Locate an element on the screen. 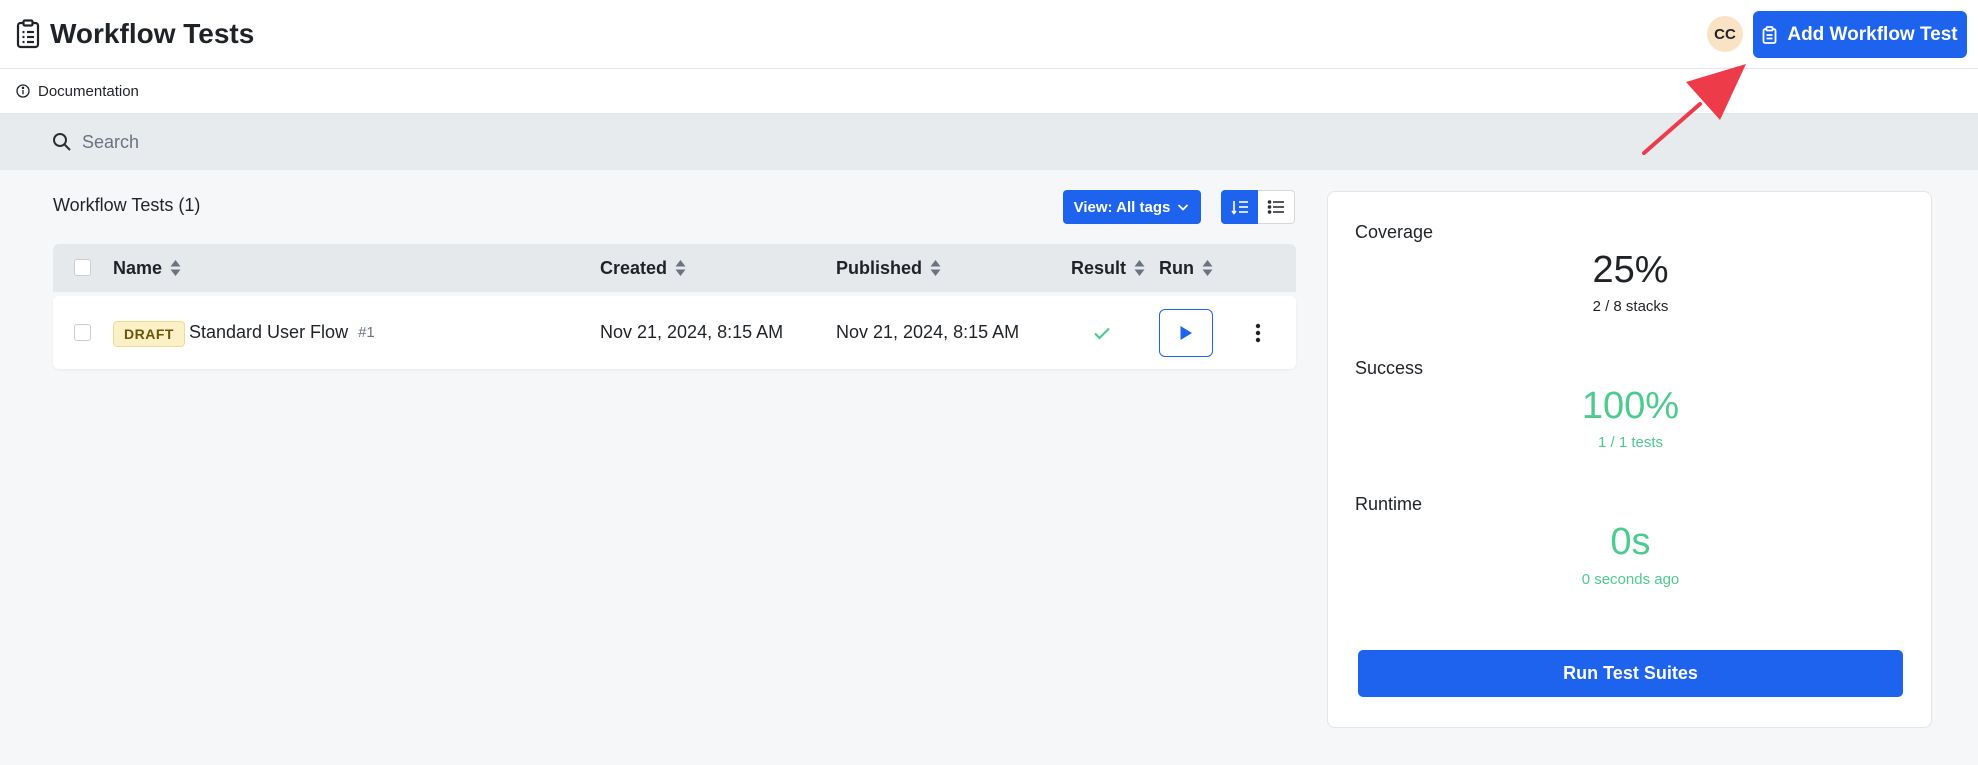 This screenshot has height=765, width=1978. run-test-button is located at coordinates (1186, 333).